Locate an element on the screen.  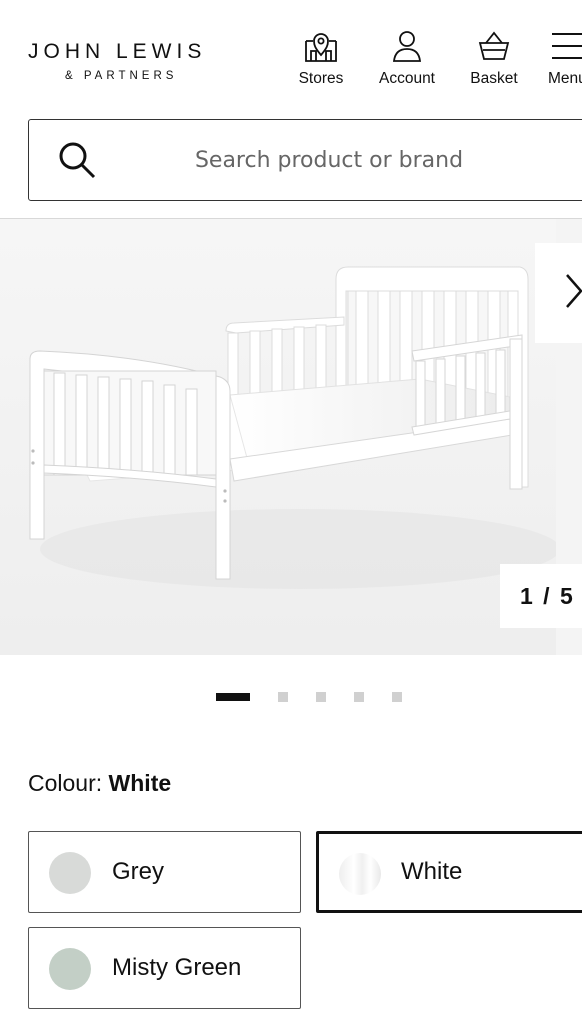
colour-option-grey: Grey is located at coordinates (164, 872).